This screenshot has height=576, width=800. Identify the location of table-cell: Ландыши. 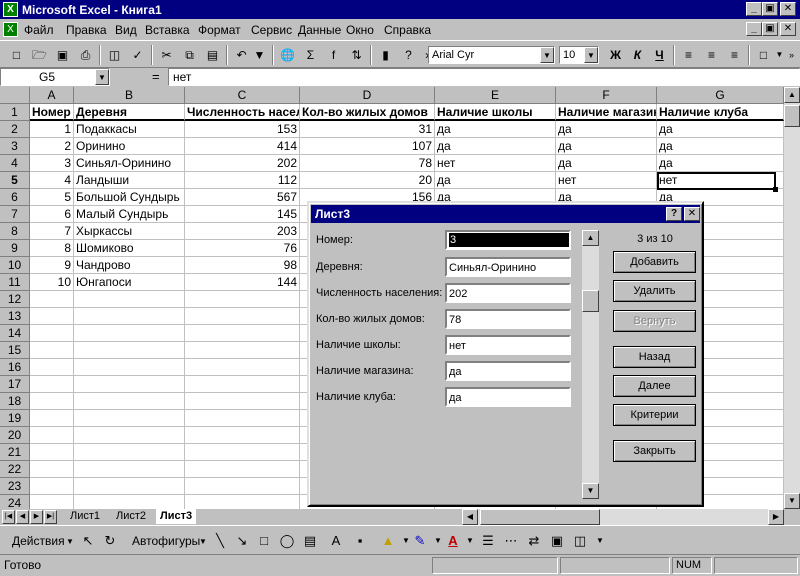
(129, 180).